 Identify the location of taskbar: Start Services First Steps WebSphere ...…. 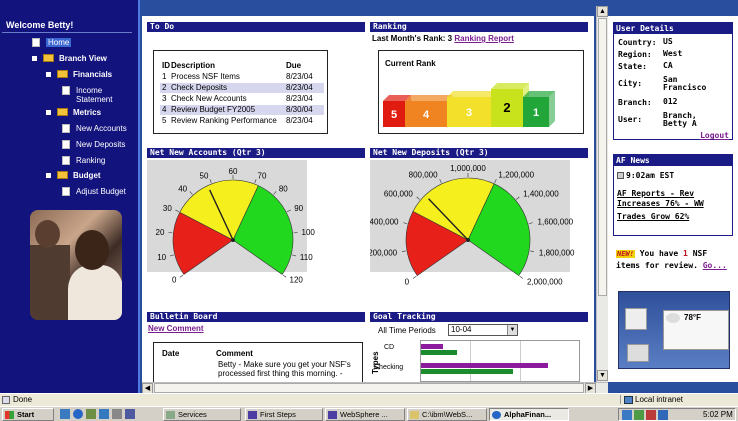
(369, 413).